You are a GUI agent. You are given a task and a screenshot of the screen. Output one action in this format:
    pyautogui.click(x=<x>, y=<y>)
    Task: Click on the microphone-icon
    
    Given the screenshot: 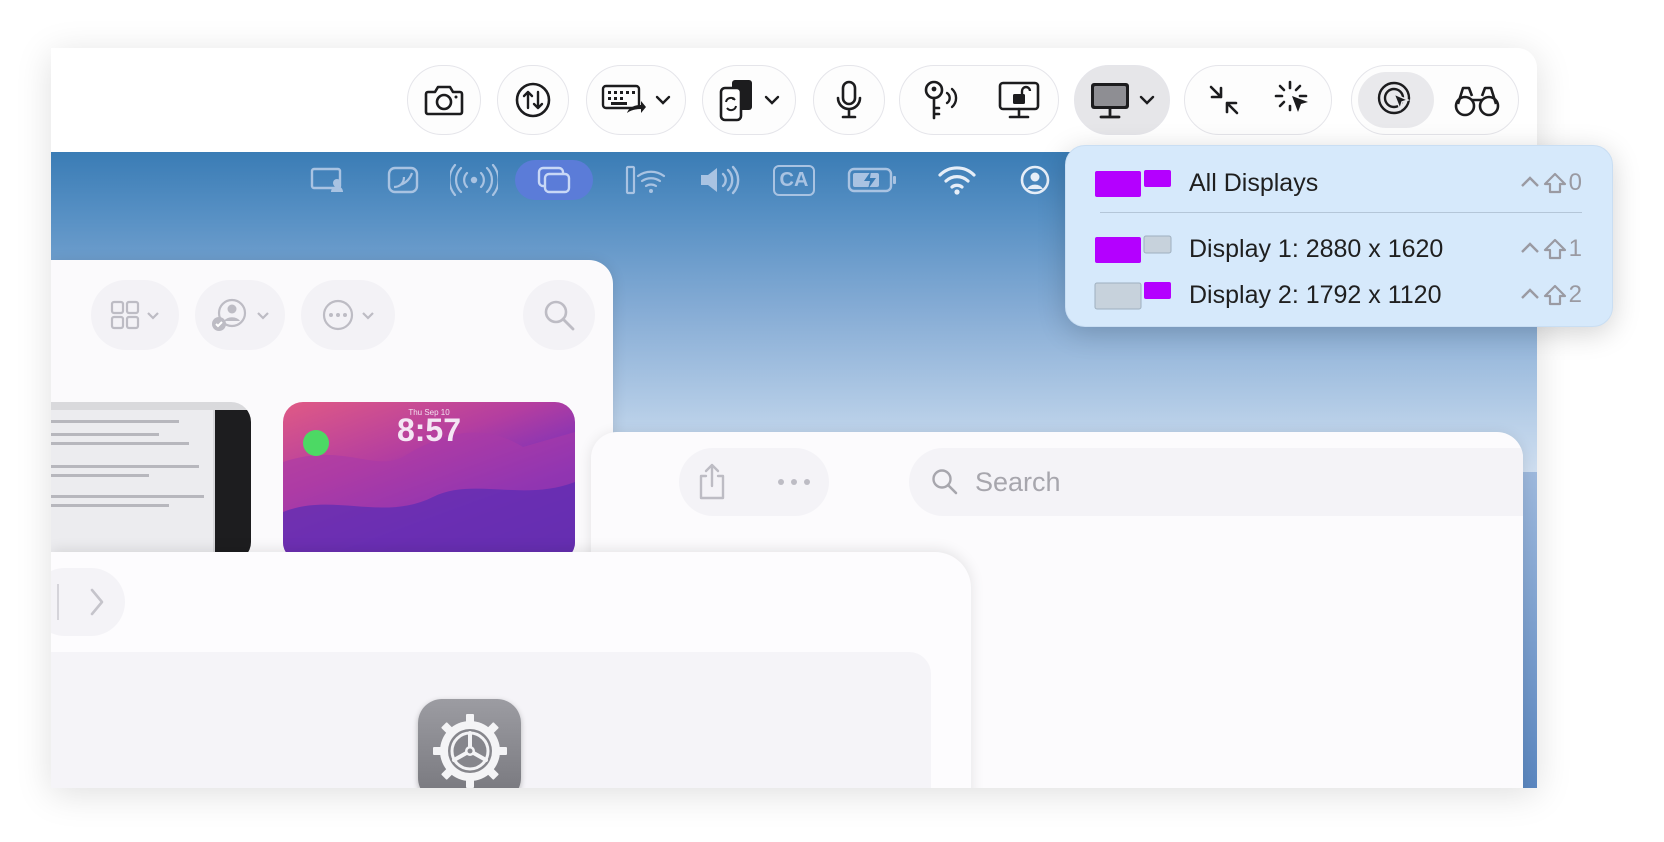 What is the action you would take?
    pyautogui.click(x=849, y=100)
    